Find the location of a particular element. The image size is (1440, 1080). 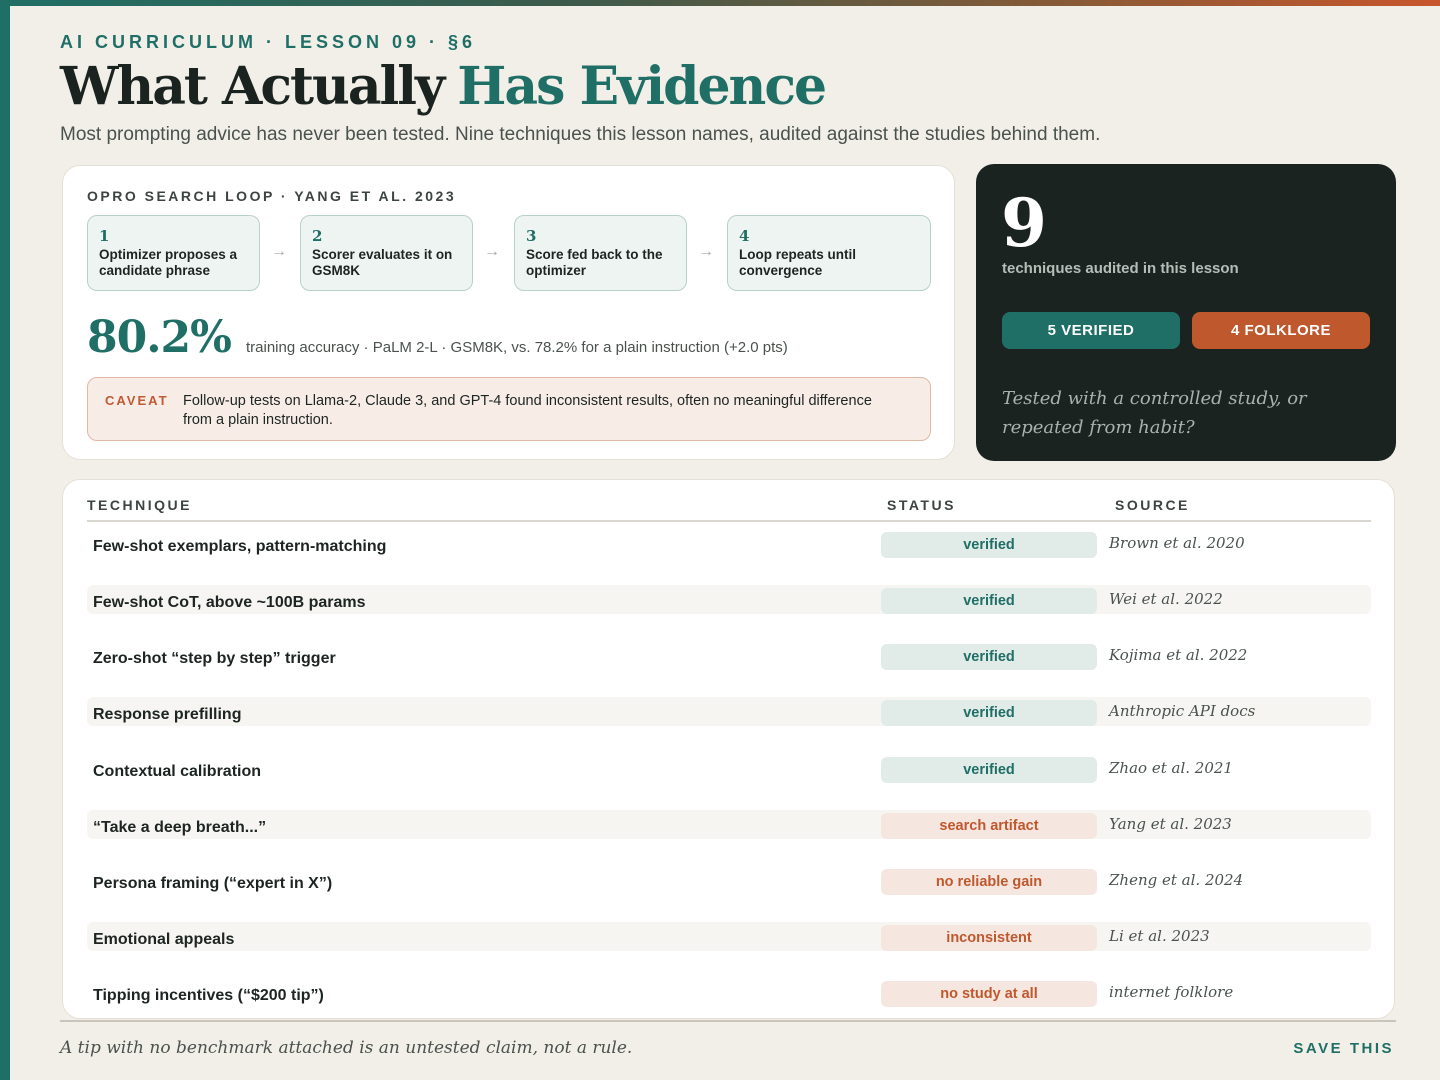

technique-name: Few-shot exemplars, pattern-matching is located at coordinates (240, 546).